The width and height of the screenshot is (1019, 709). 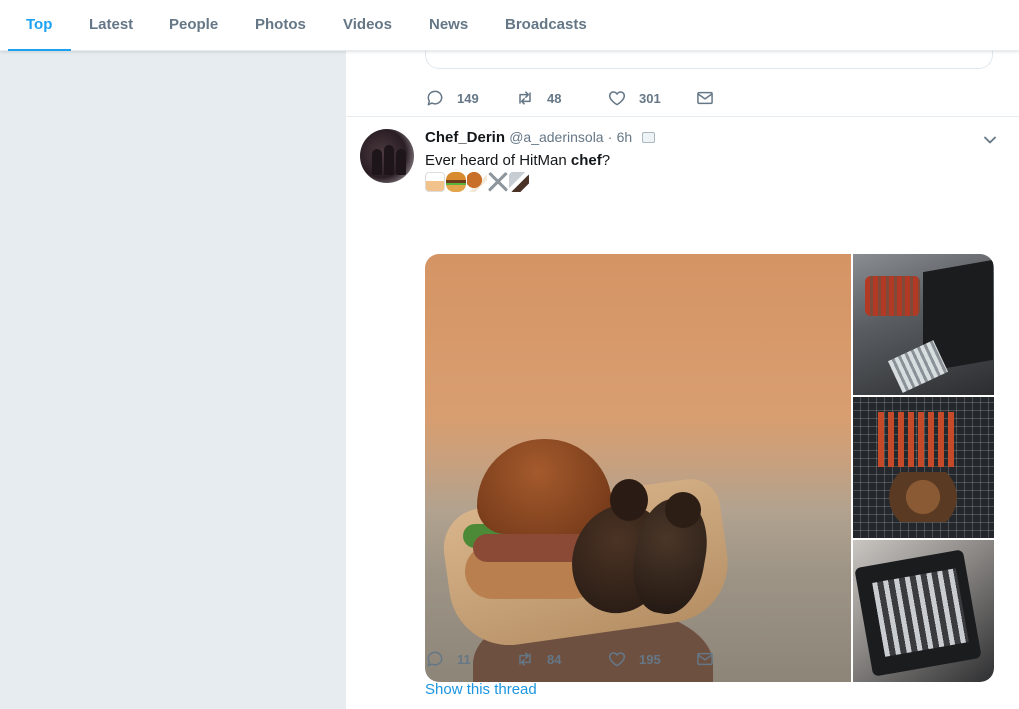 I want to click on like-count: 195, so click(x=650, y=659).